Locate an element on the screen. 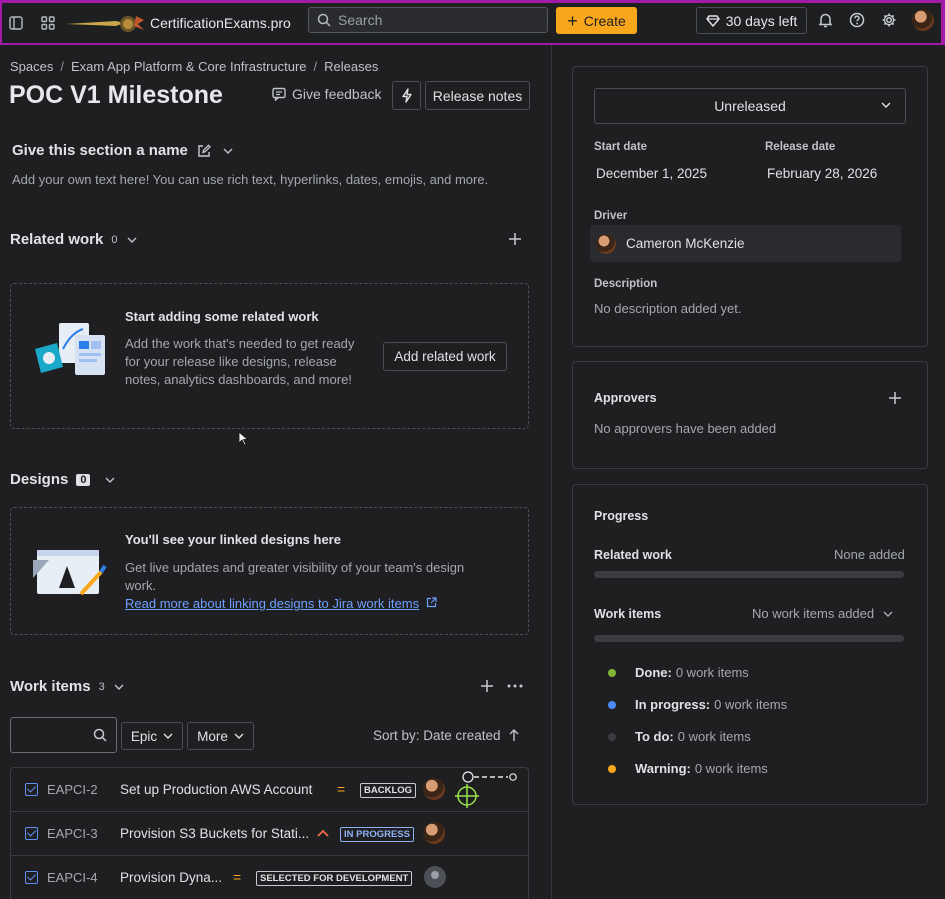  related-work-title: Related work is located at coordinates (57, 239).